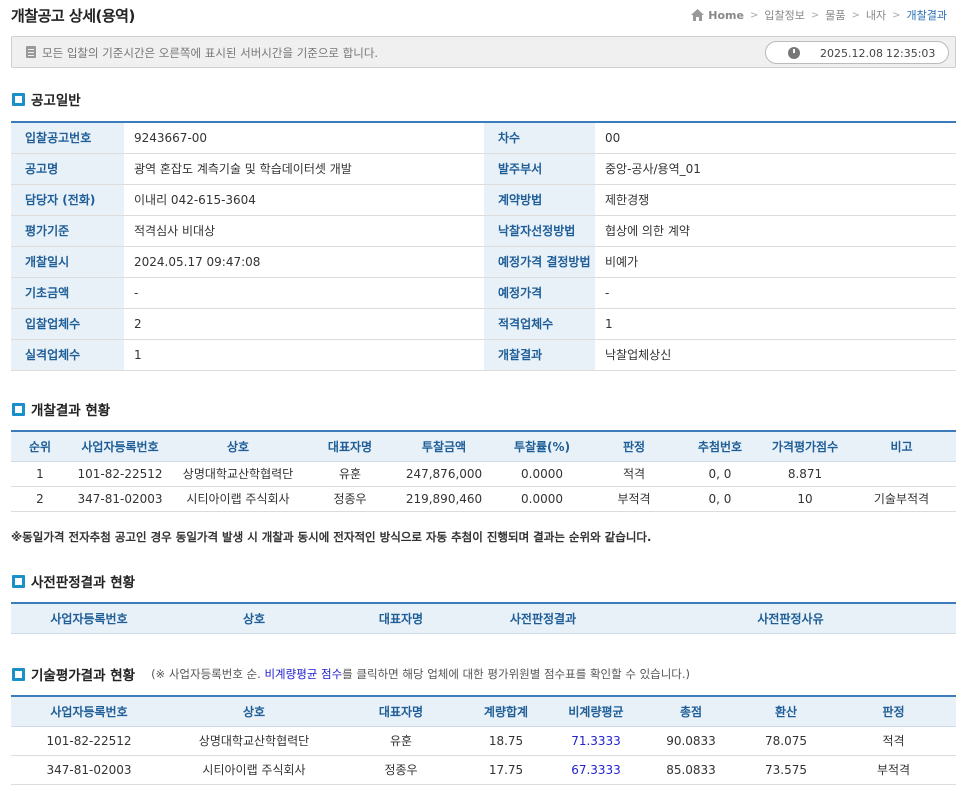 This screenshot has width=961, height=791. Describe the element at coordinates (893, 770) in the screenshot. I see `table-cell: 부적격` at that location.